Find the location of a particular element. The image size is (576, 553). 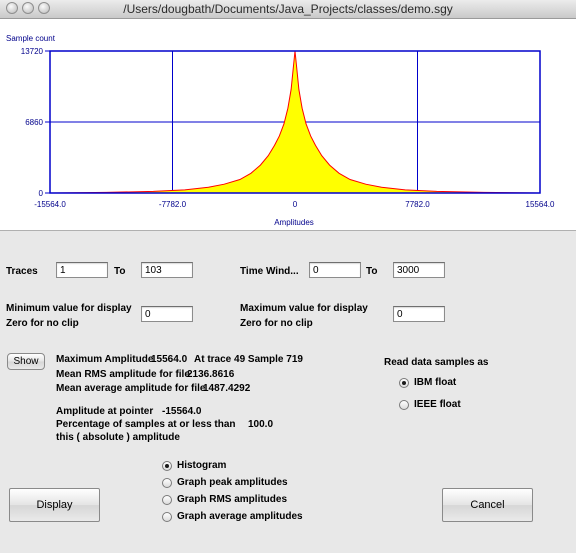

rms-value: 2136.8616 is located at coordinates (211, 374).